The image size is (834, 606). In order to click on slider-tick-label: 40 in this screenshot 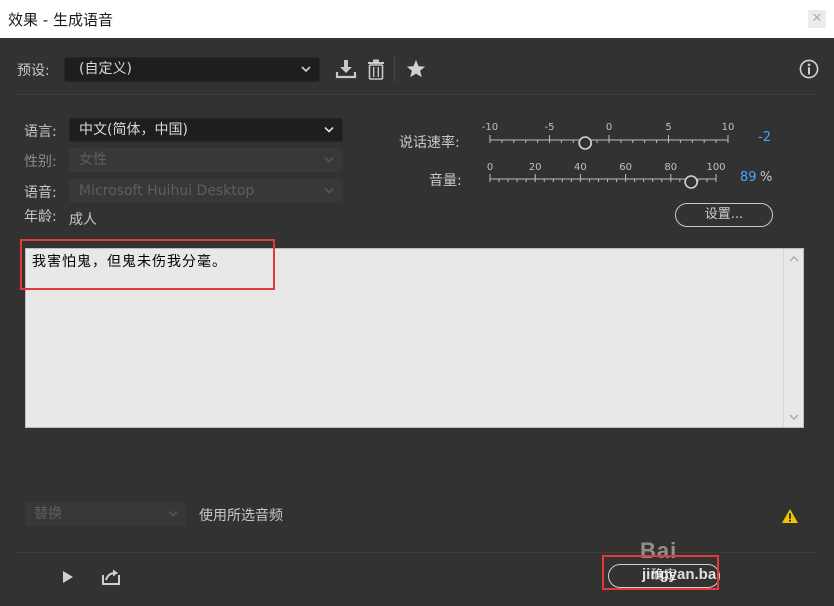, I will do `click(580, 167)`.